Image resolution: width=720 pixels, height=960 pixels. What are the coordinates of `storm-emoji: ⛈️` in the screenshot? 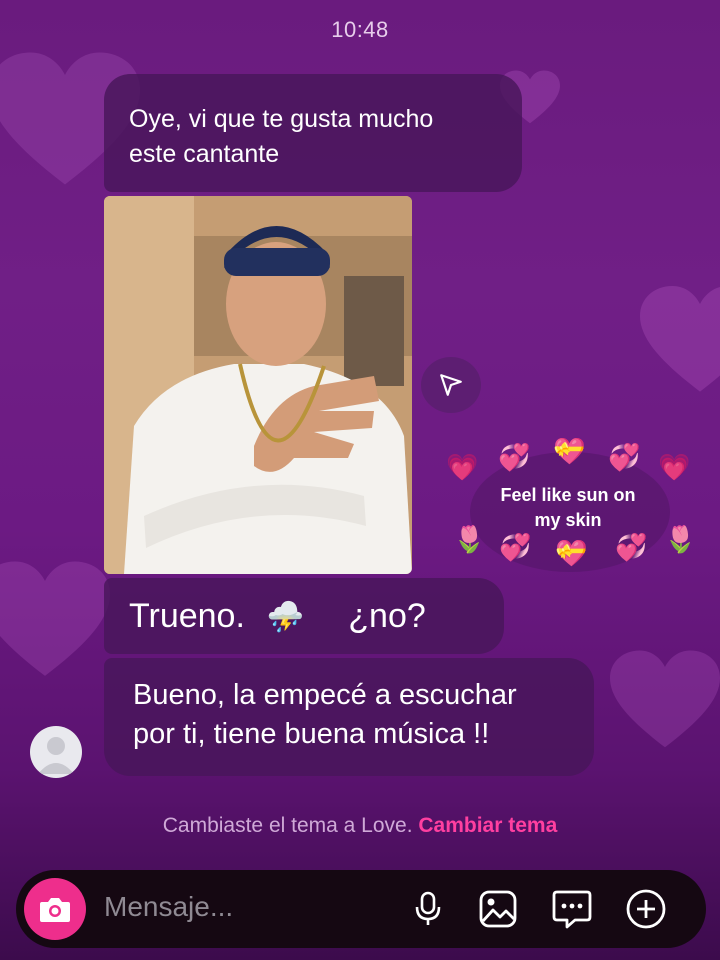 It's located at (285, 618).